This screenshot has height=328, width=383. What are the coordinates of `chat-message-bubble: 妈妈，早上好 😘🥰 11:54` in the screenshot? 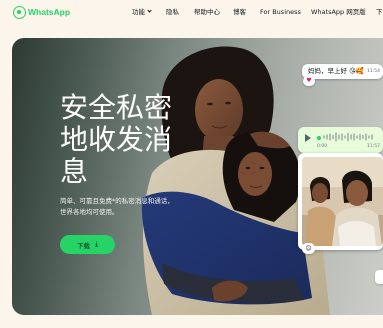 It's located at (342, 71).